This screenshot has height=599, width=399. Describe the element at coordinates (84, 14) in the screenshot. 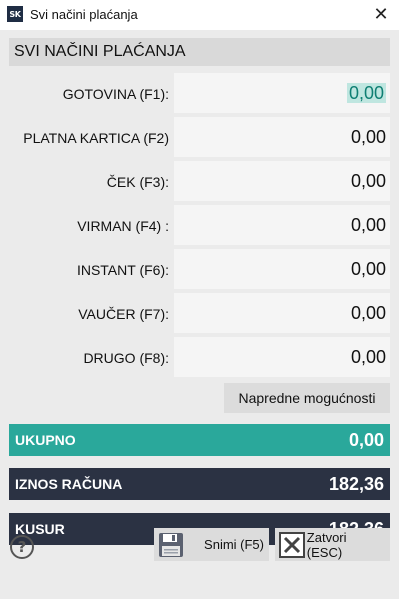

I see `window-title: Svi načini plaćanja` at that location.